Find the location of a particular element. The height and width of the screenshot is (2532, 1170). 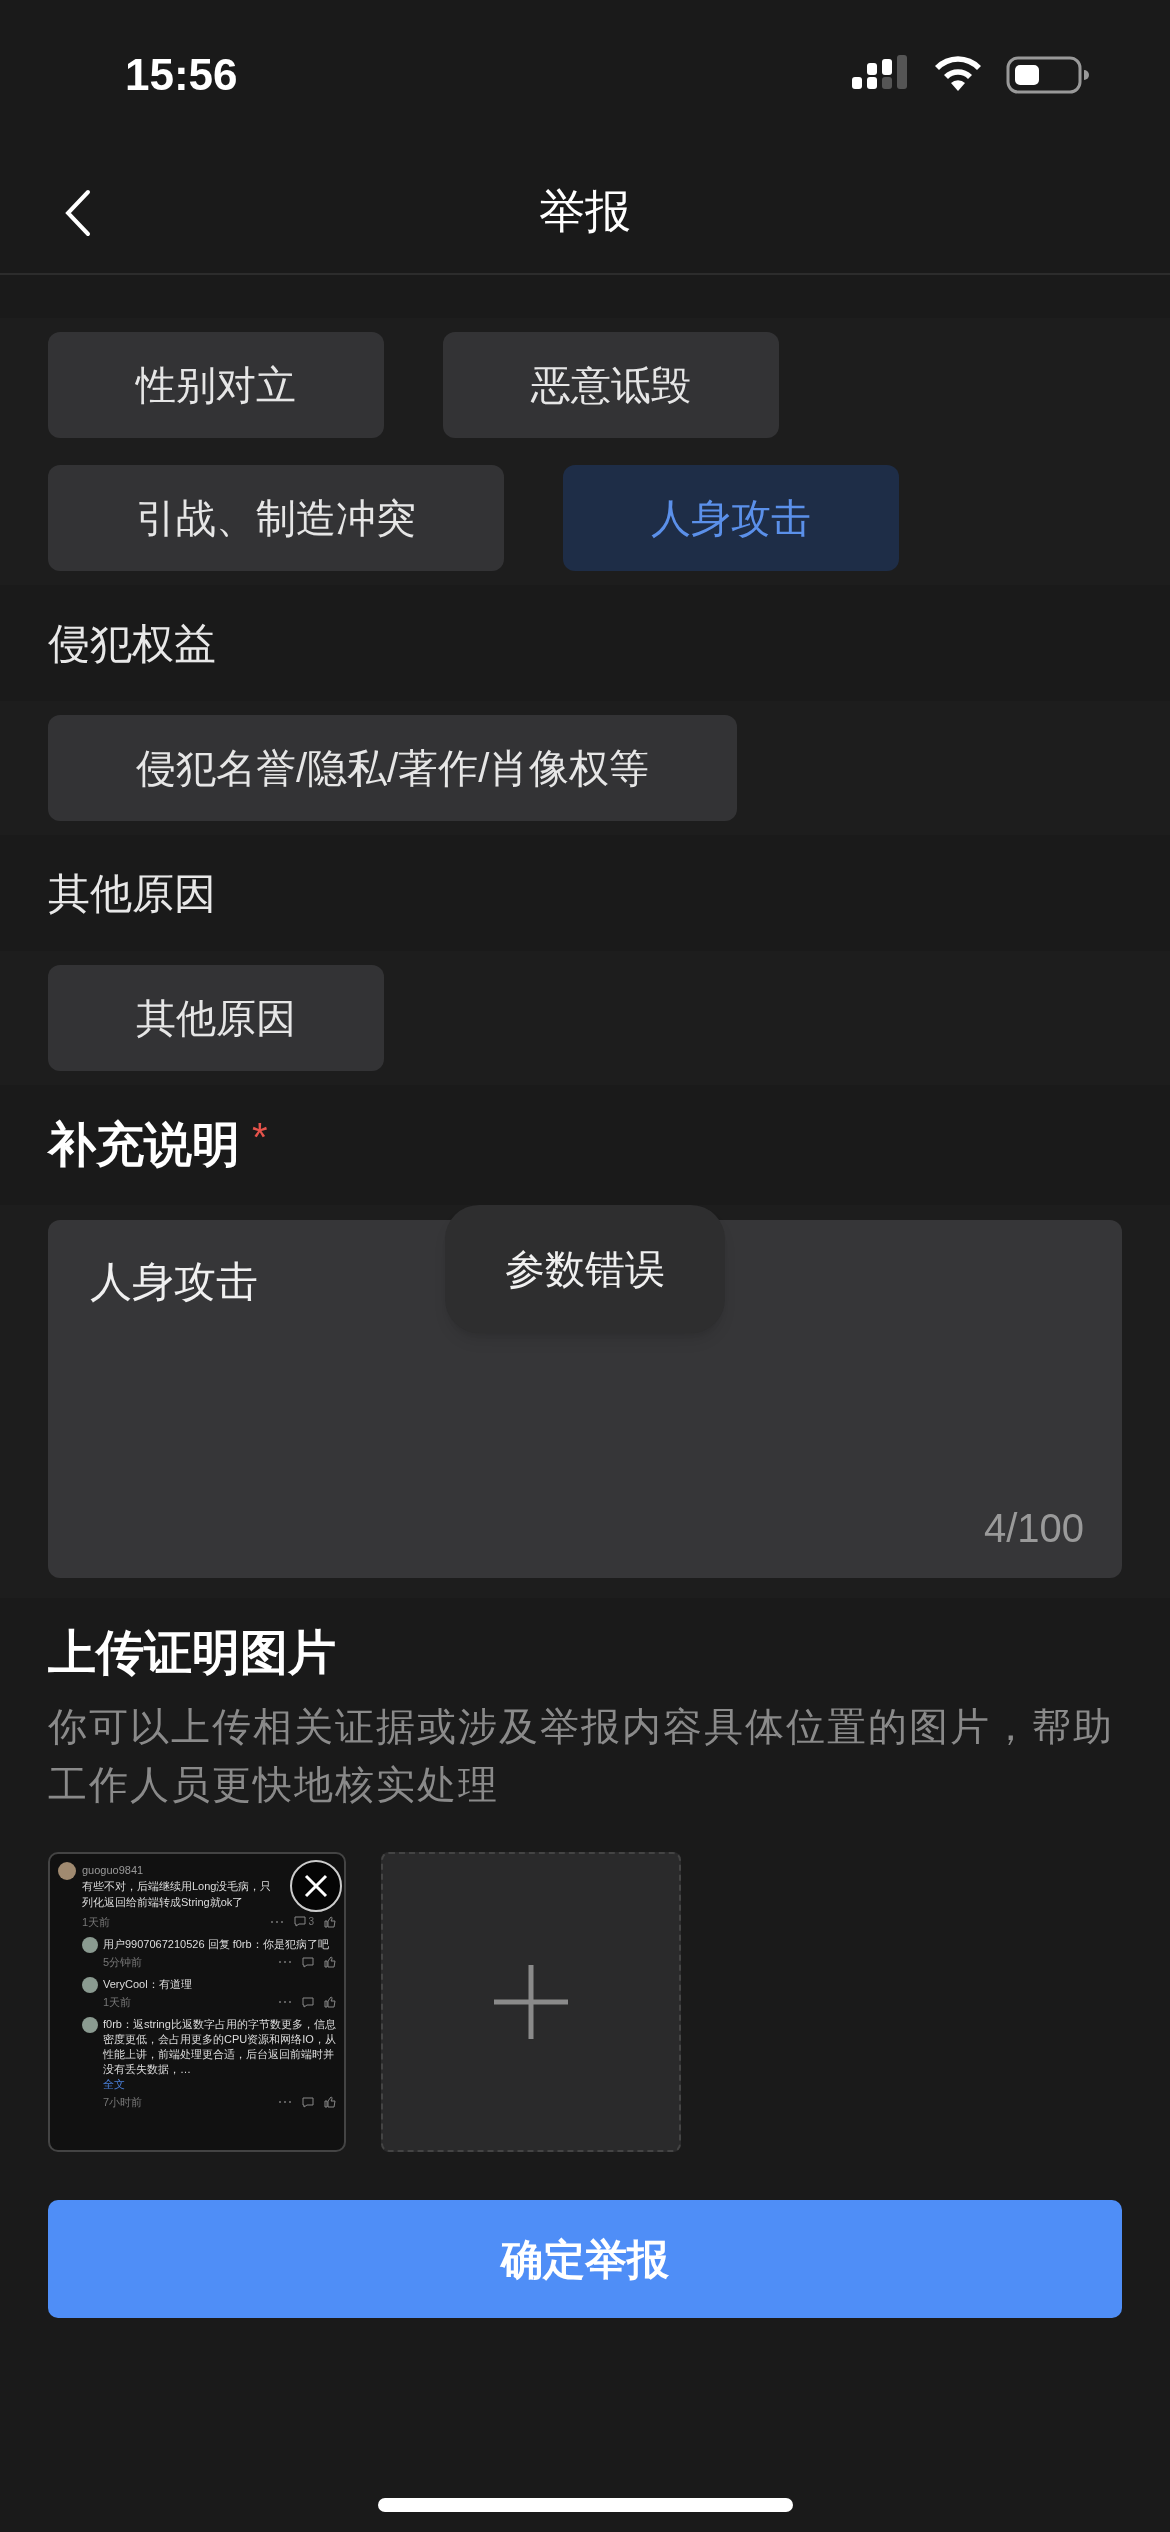

reason-chip: 侵犯名誉/隐私/著作/肖像权等 is located at coordinates (393, 768).